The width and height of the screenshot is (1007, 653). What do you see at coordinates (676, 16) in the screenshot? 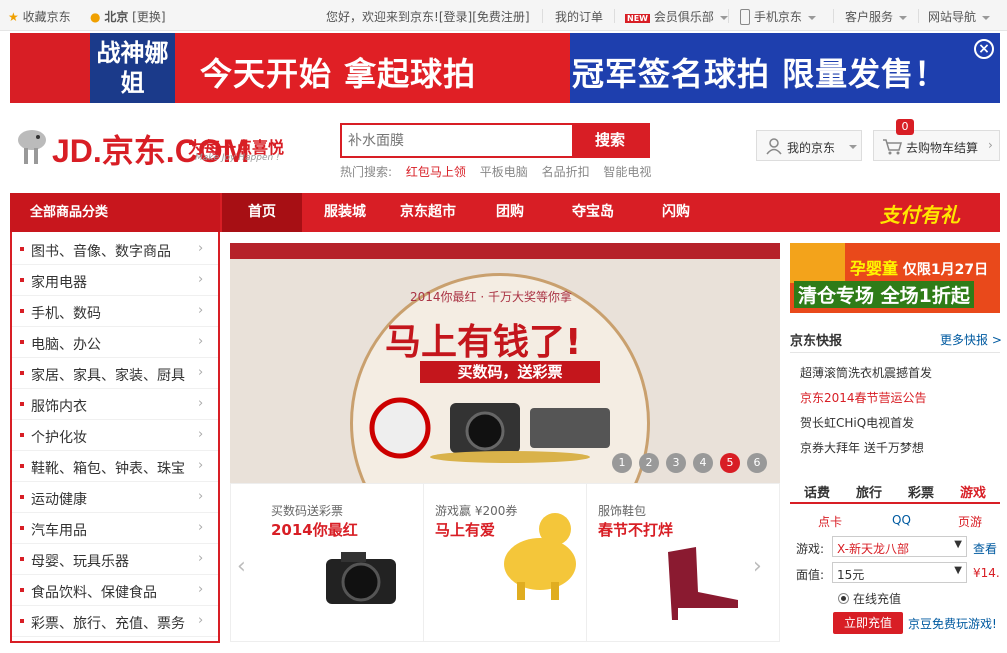
I see `member-club-link: NEW 会员俱乐部` at bounding box center [676, 16].